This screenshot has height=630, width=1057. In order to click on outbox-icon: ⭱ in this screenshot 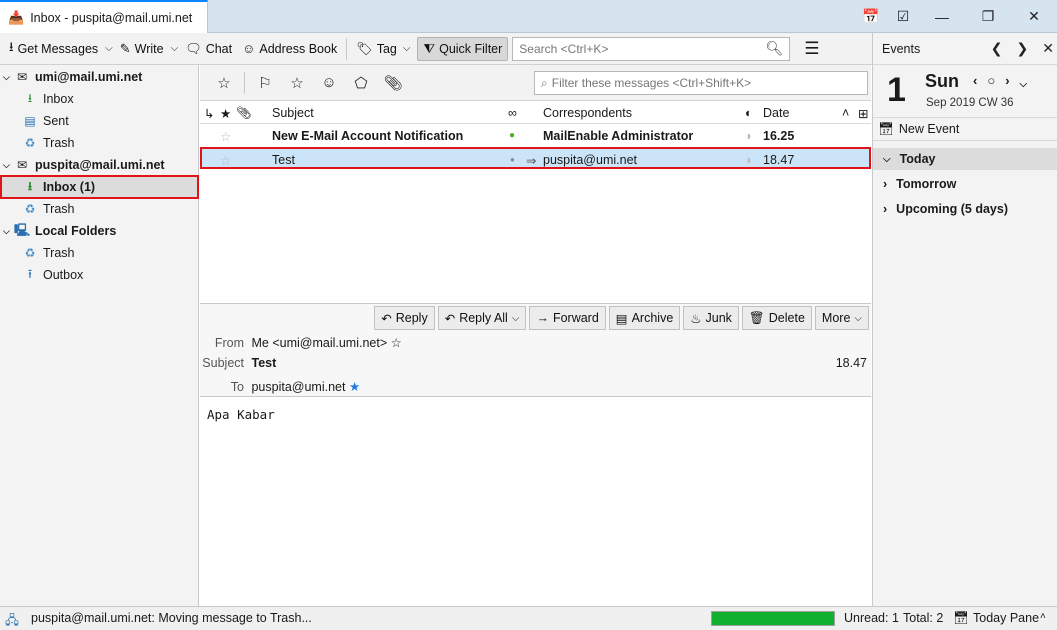, I will do `click(30, 273)`.